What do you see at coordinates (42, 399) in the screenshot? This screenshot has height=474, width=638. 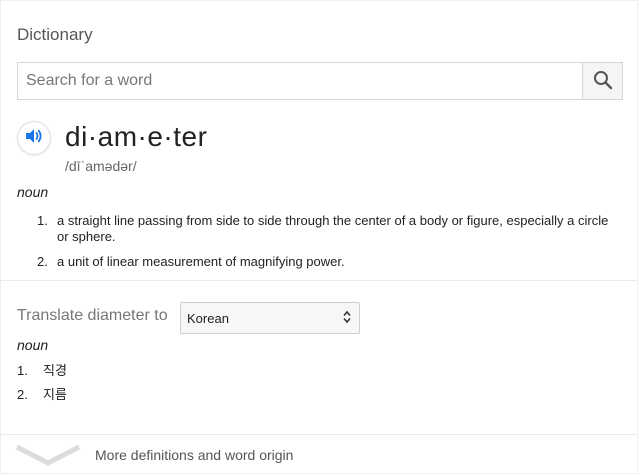 I see `translation-item: 2. 지름` at bounding box center [42, 399].